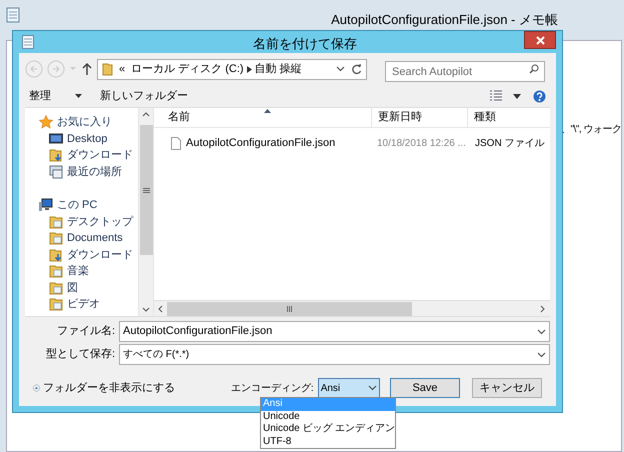 This screenshot has width=624, height=452. Describe the element at coordinates (425, 388) in the screenshot. I see `save-button: Save` at that location.